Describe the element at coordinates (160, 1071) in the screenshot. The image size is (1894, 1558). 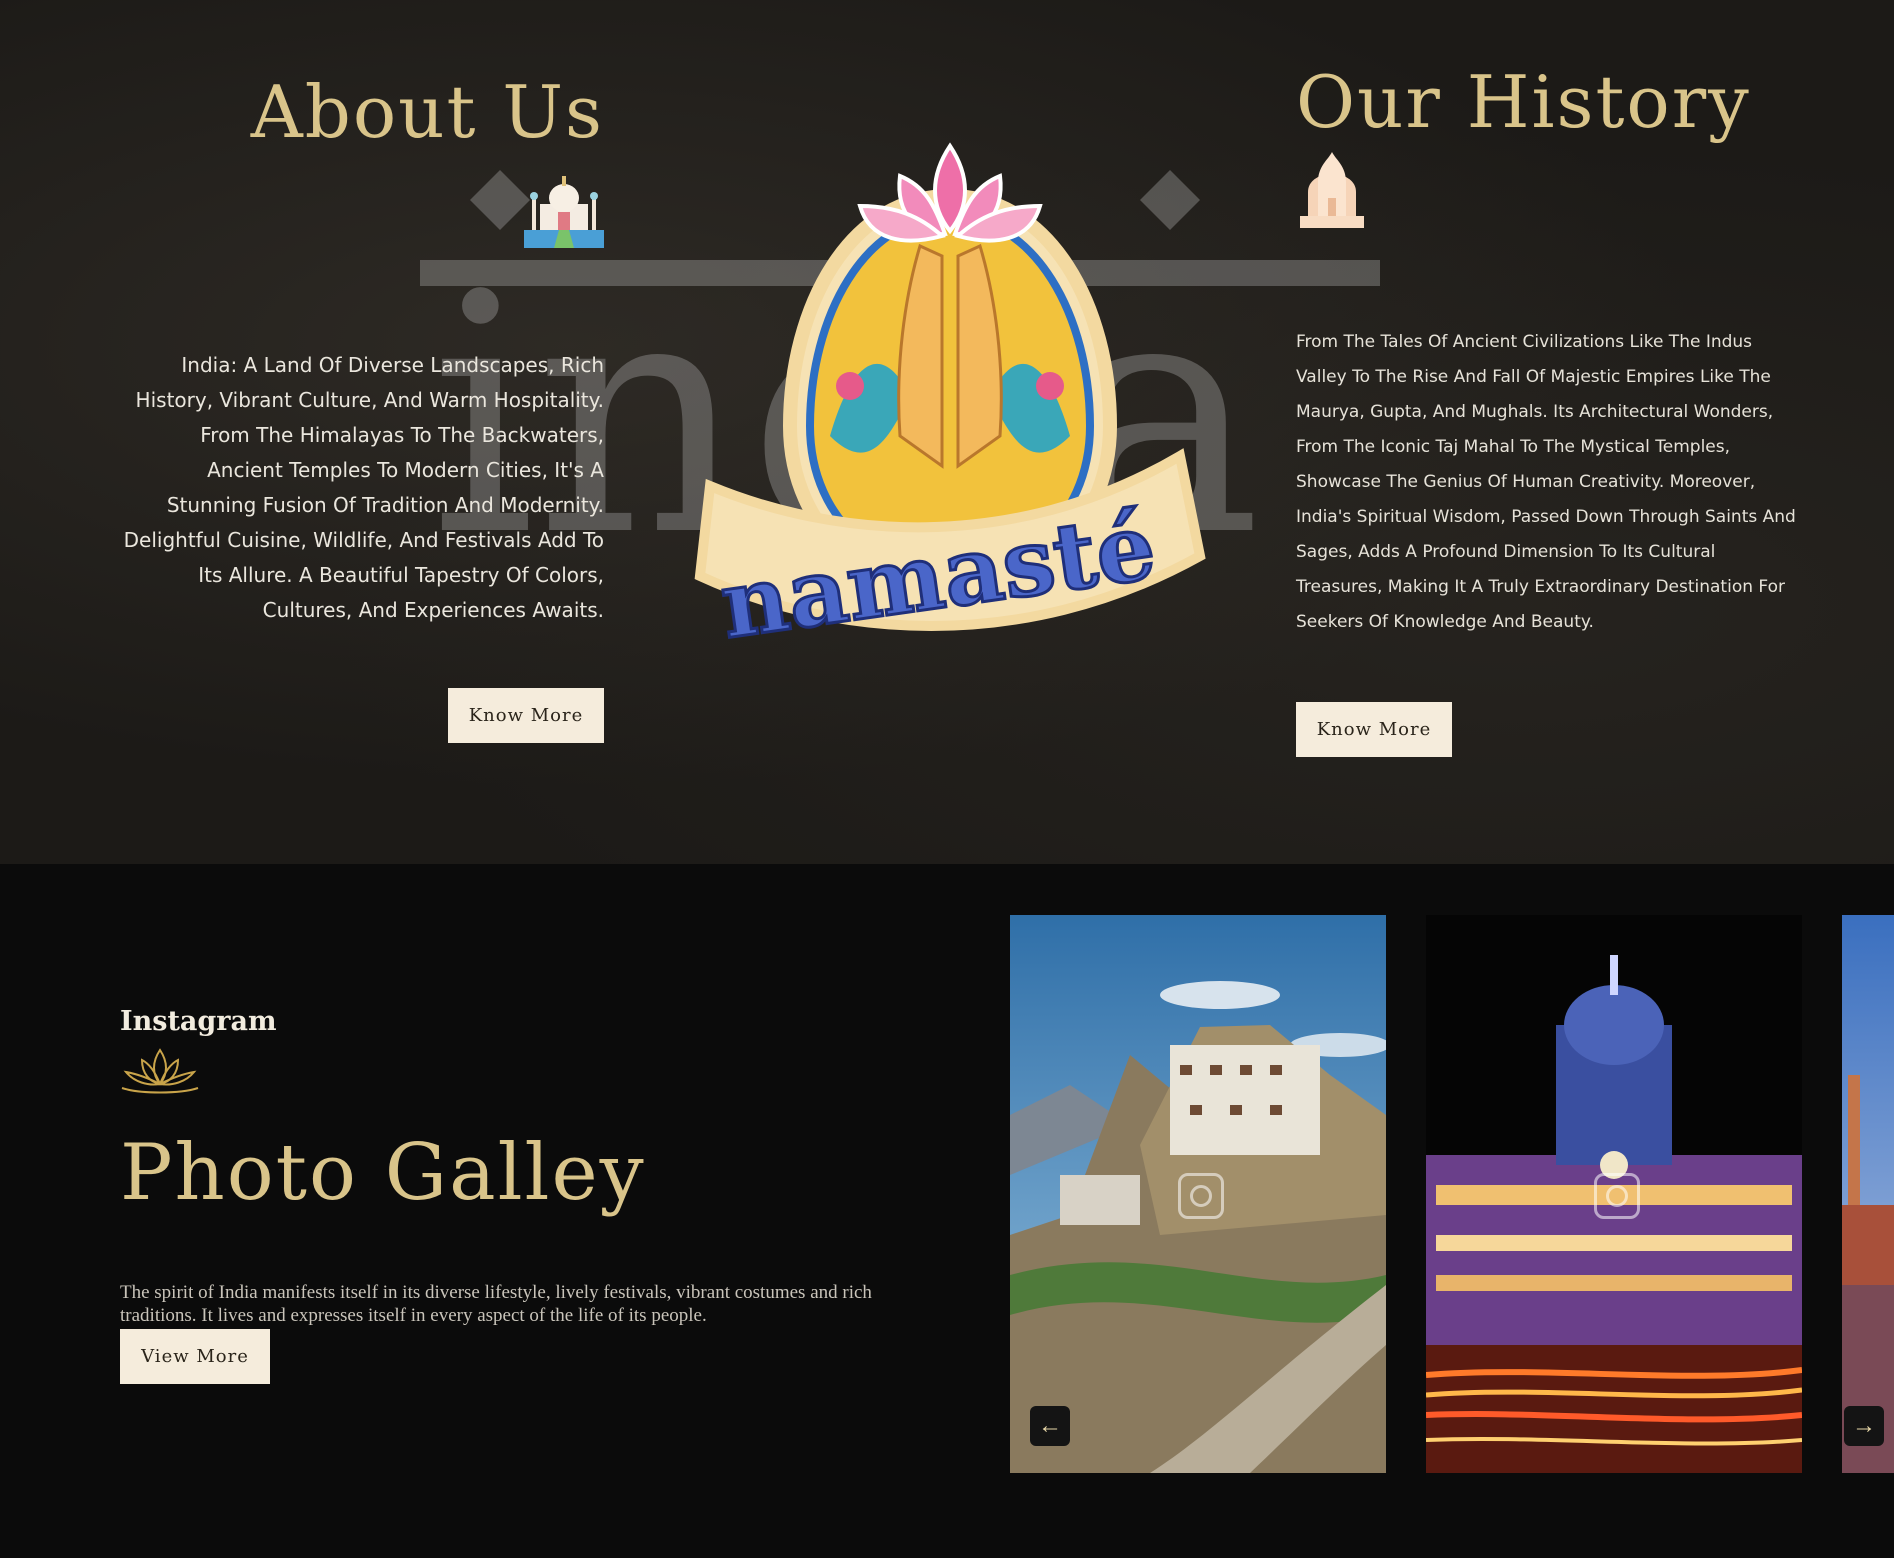
I see `lotus-icon` at that location.